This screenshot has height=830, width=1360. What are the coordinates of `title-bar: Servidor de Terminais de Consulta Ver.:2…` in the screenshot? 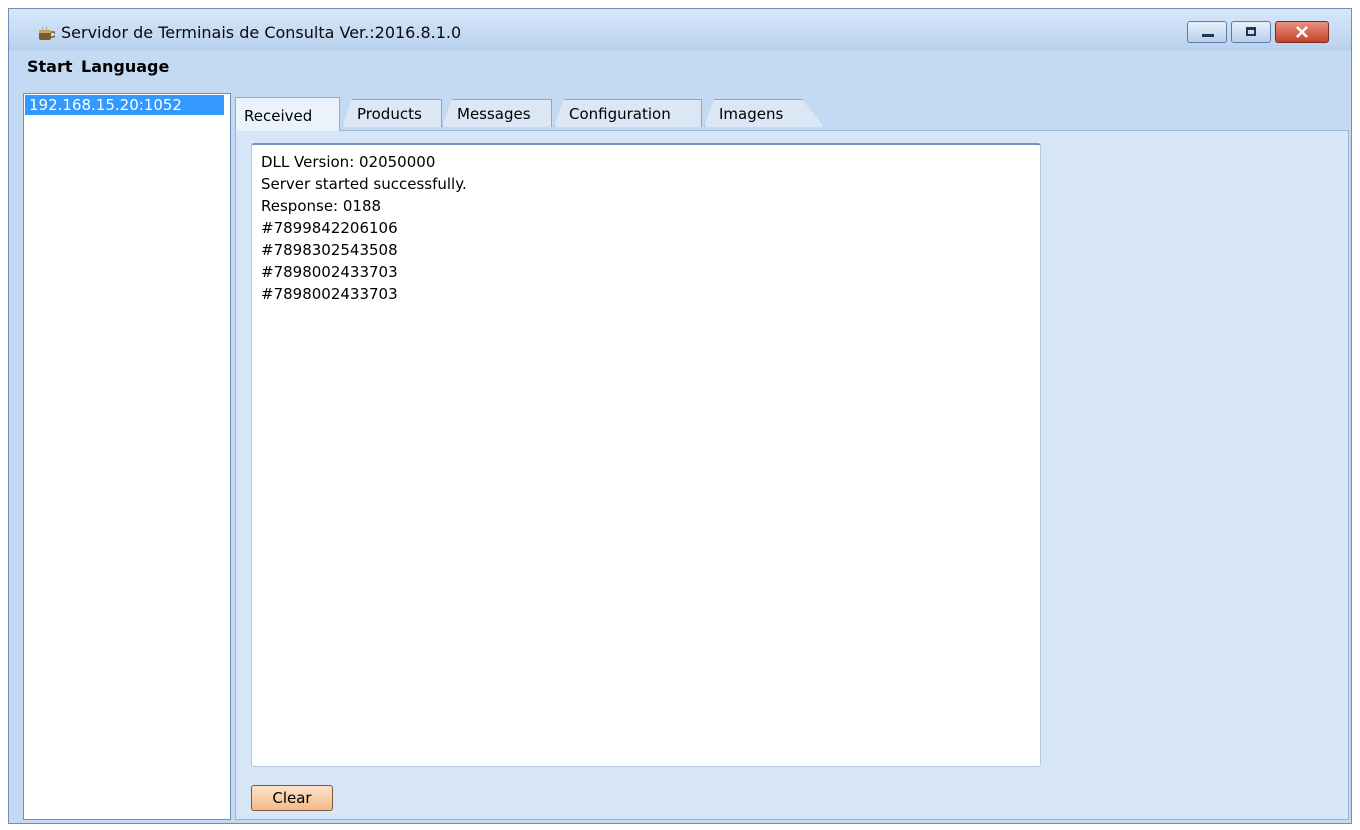 It's located at (680, 30).